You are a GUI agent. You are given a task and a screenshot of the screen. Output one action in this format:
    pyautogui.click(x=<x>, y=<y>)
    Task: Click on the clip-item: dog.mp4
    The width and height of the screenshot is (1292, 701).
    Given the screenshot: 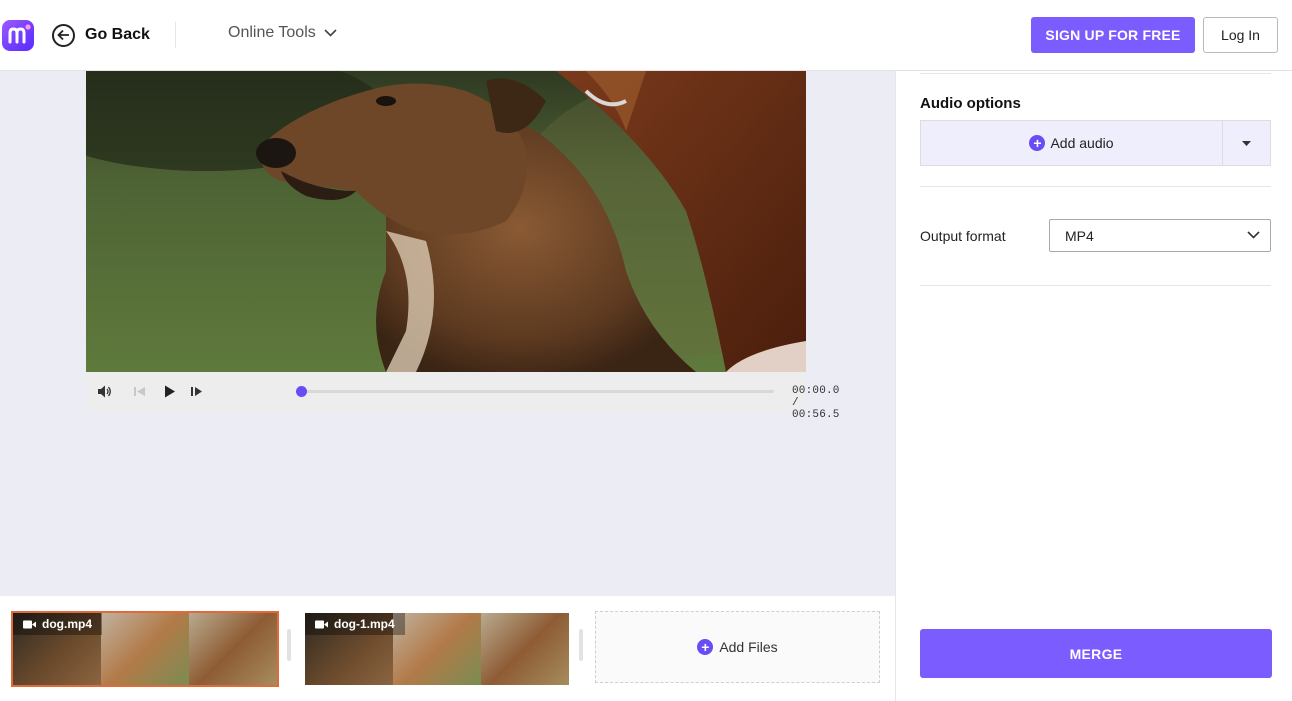 What is the action you would take?
    pyautogui.click(x=145, y=649)
    